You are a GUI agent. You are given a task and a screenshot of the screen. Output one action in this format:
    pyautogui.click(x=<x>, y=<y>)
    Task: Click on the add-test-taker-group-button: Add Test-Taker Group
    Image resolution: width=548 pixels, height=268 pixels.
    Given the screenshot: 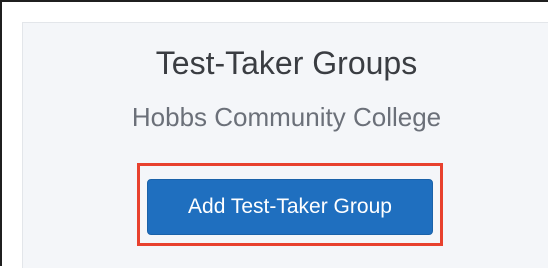 What is the action you would take?
    pyautogui.click(x=290, y=207)
    